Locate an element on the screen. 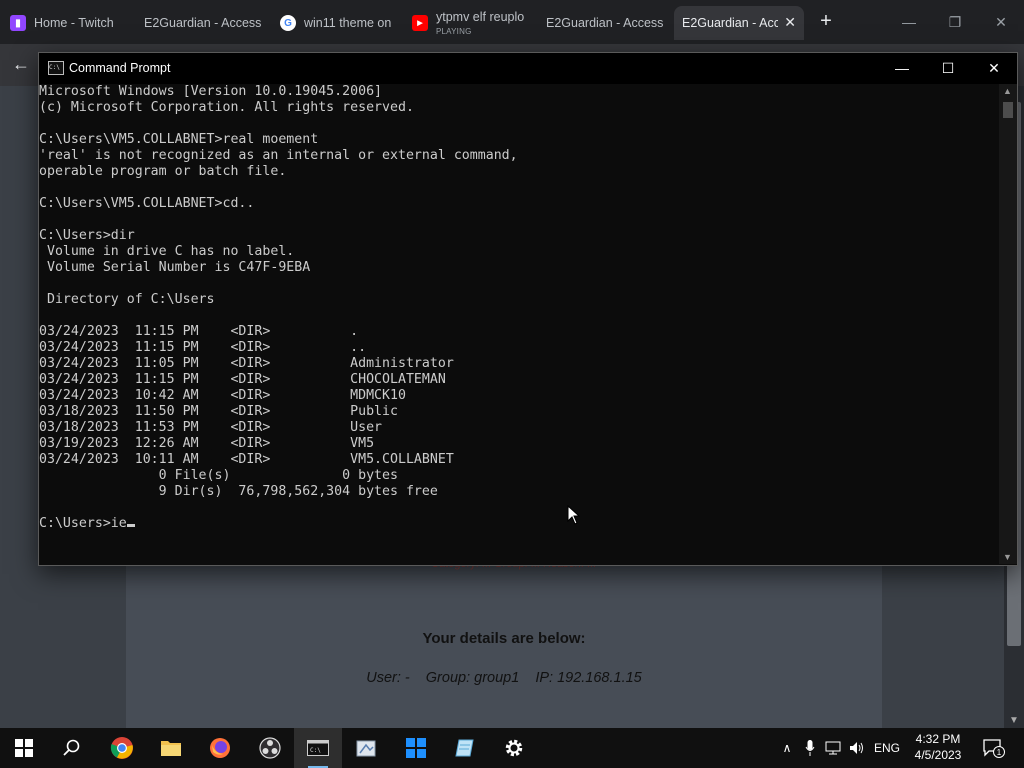  settings-icon is located at coordinates (514, 748).